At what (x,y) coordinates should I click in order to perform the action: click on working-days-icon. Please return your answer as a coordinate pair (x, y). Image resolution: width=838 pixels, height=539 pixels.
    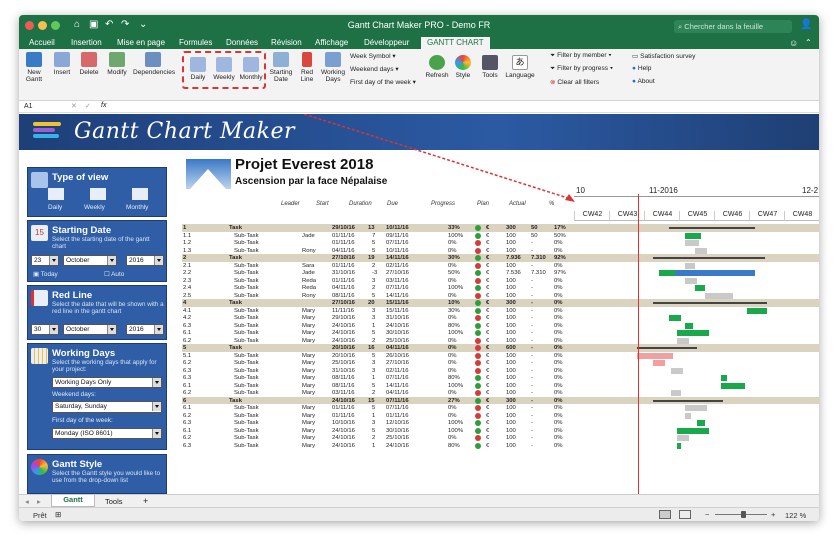
    Looking at the image, I should click on (333, 59).